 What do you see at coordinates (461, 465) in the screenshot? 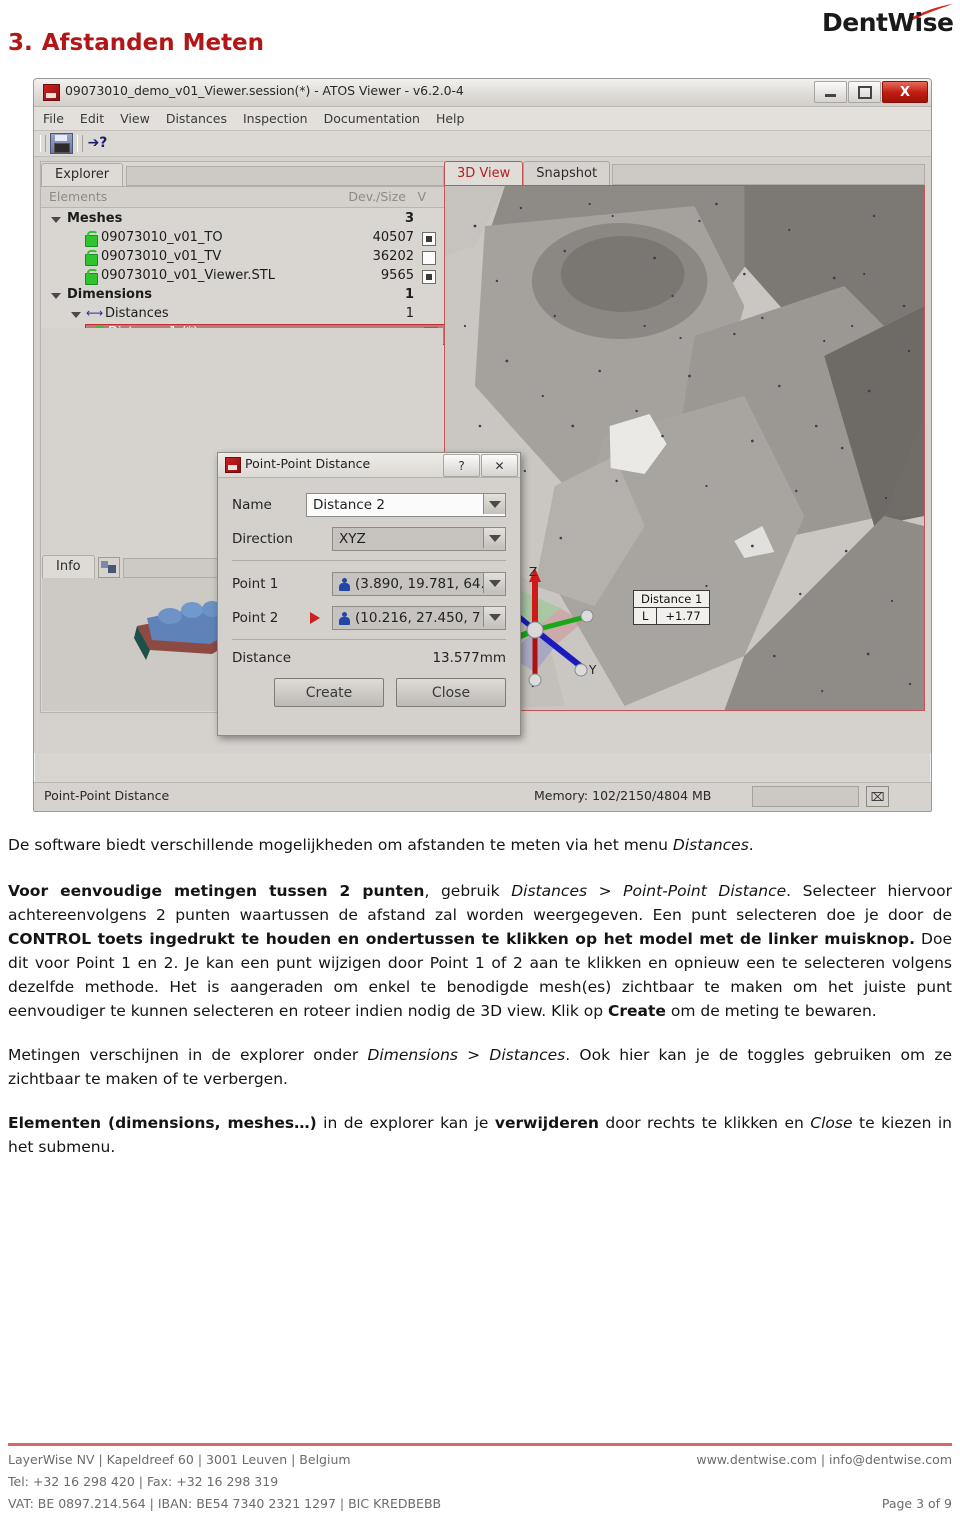
I see `dialog-help-button: ?` at bounding box center [461, 465].